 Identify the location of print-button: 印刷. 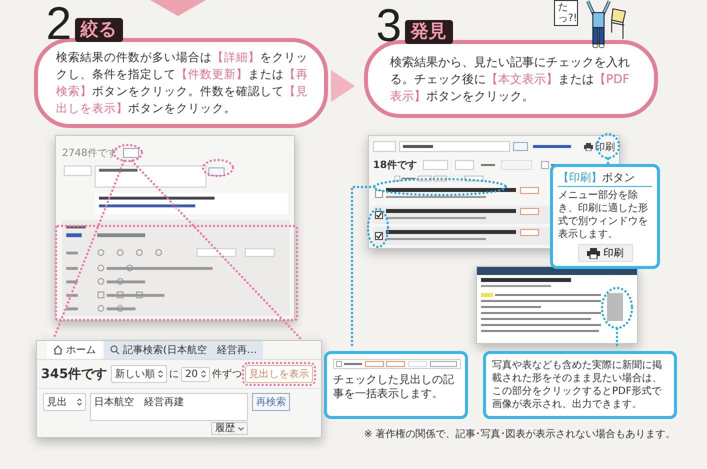
(605, 253).